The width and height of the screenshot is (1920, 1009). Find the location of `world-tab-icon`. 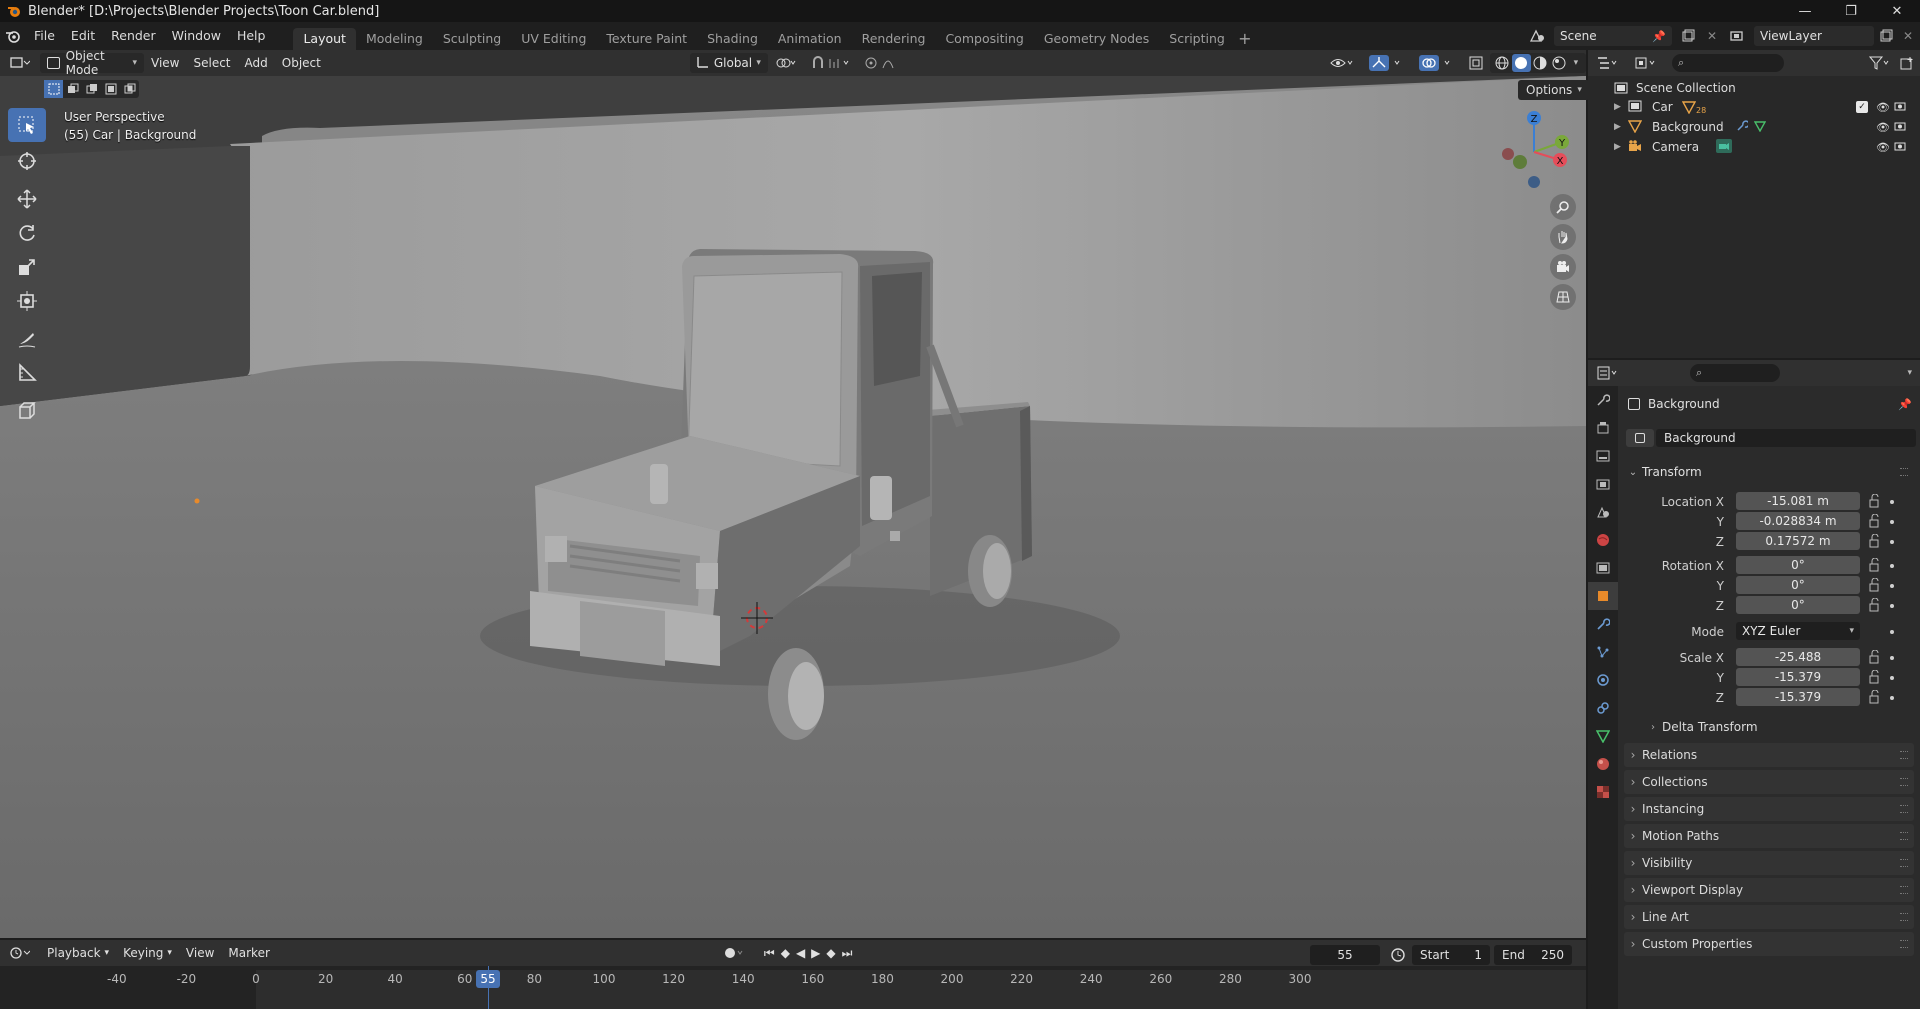

world-tab-icon is located at coordinates (1603, 540).